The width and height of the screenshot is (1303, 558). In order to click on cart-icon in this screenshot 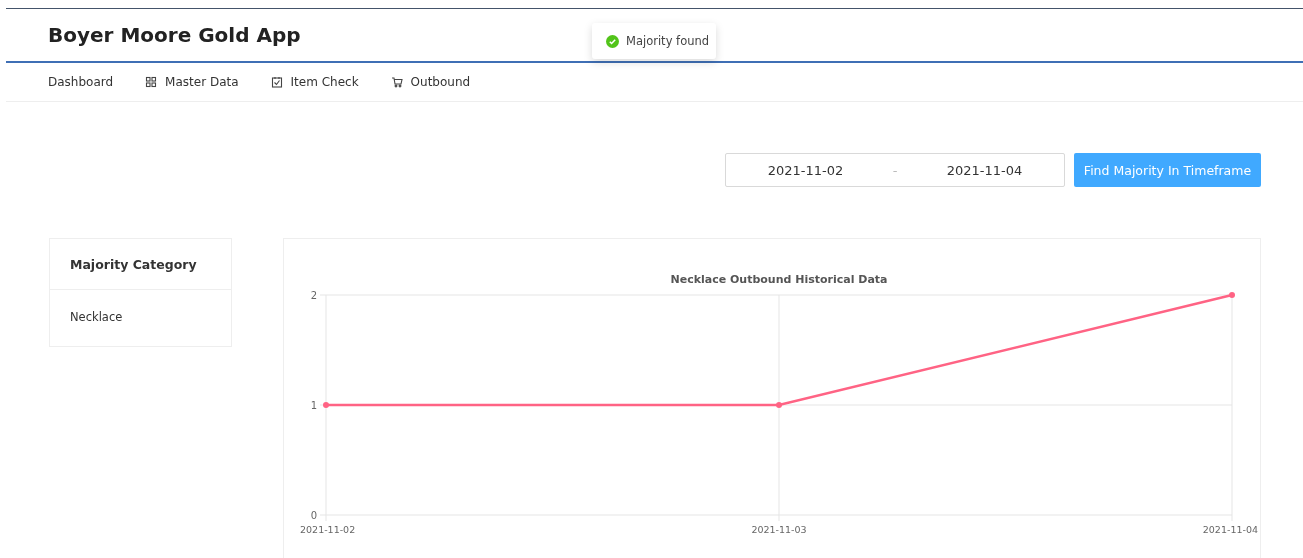, I will do `click(396, 82)`.